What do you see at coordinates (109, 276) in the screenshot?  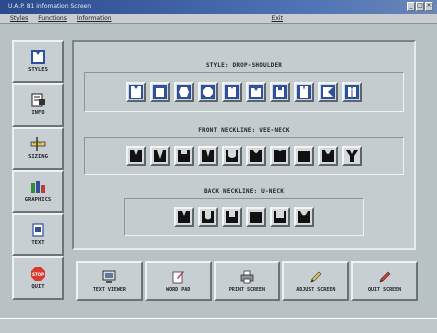 I see `monitor-icon` at bounding box center [109, 276].